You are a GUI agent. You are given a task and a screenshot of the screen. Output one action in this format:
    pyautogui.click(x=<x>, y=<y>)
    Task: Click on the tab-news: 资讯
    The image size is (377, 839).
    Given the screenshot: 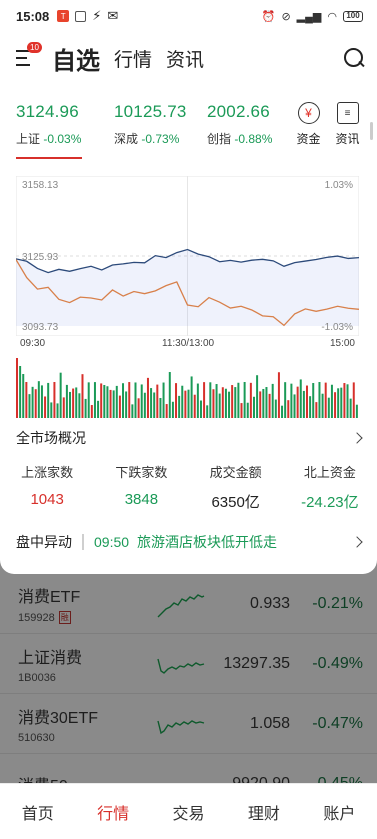 What is the action you would take?
    pyautogui.click(x=185, y=58)
    